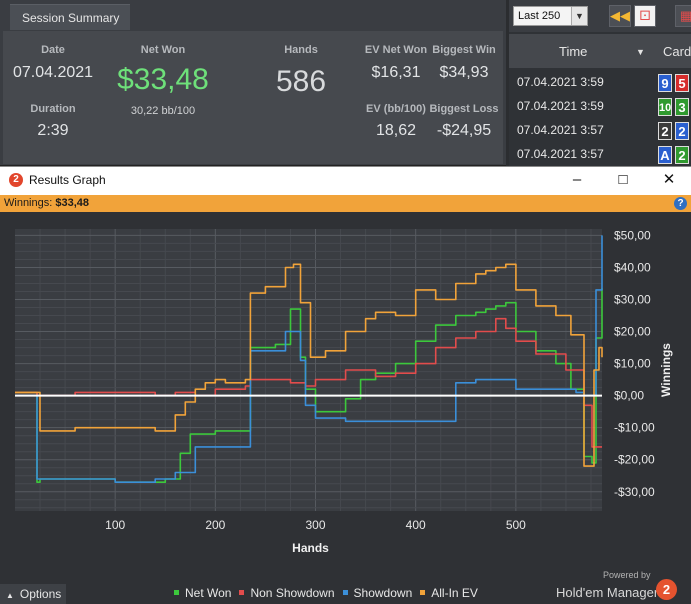 This screenshot has height=604, width=691. I want to click on options-label: Options, so click(40, 594).